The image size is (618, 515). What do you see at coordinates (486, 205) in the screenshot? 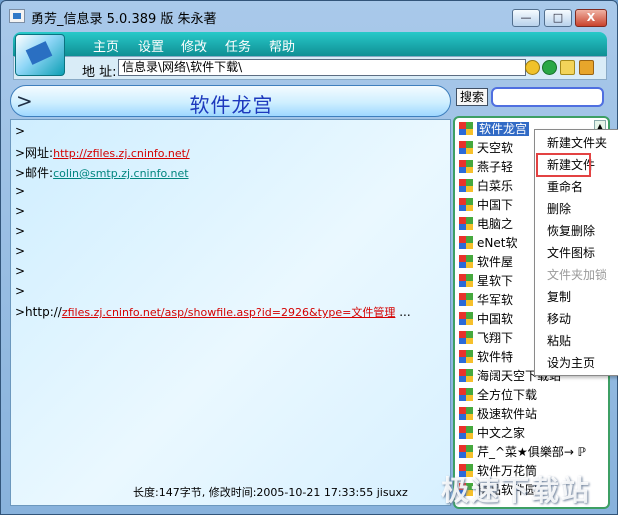
I see `tree-item: 中国下` at bounding box center [486, 205].